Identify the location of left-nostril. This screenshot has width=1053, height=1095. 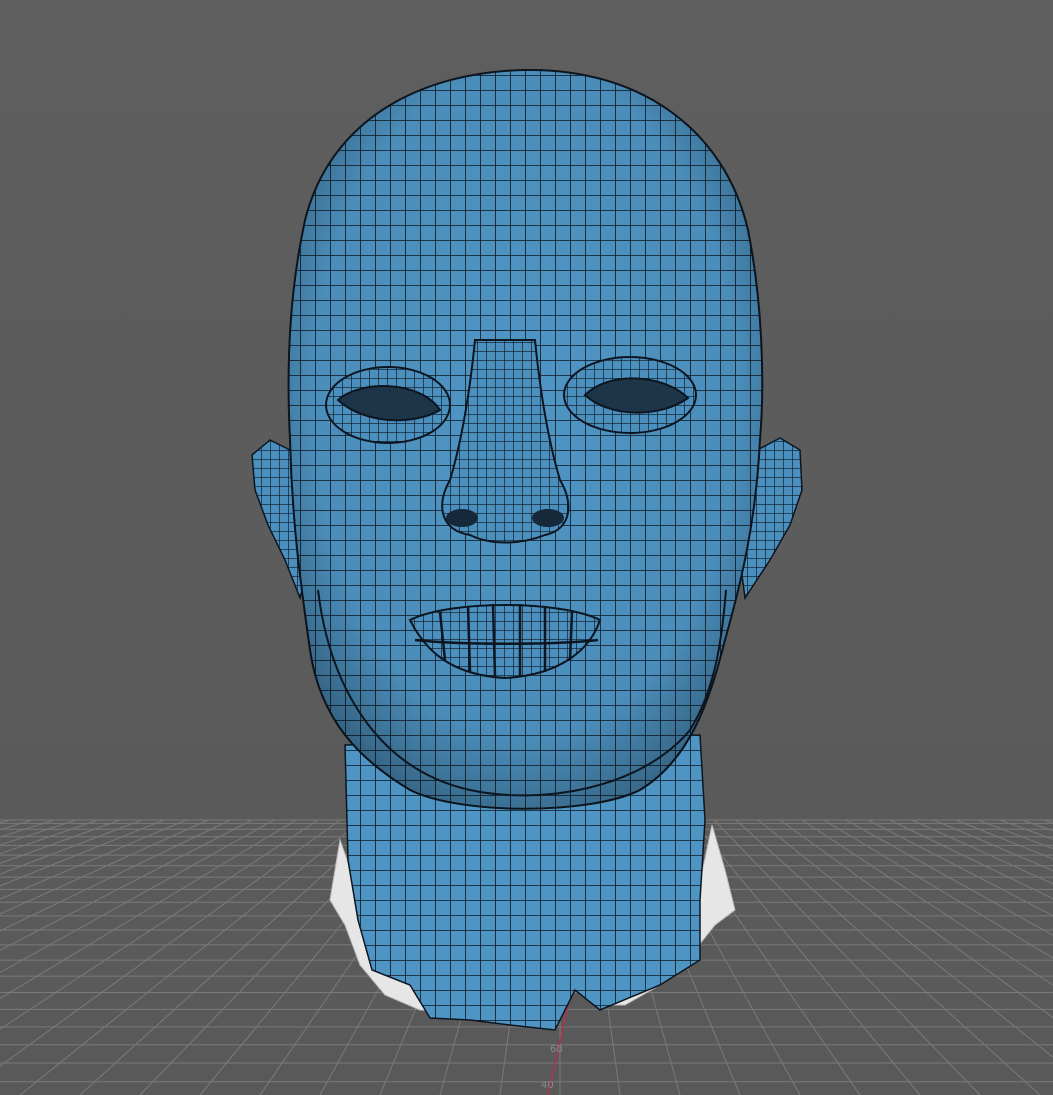
(462, 518).